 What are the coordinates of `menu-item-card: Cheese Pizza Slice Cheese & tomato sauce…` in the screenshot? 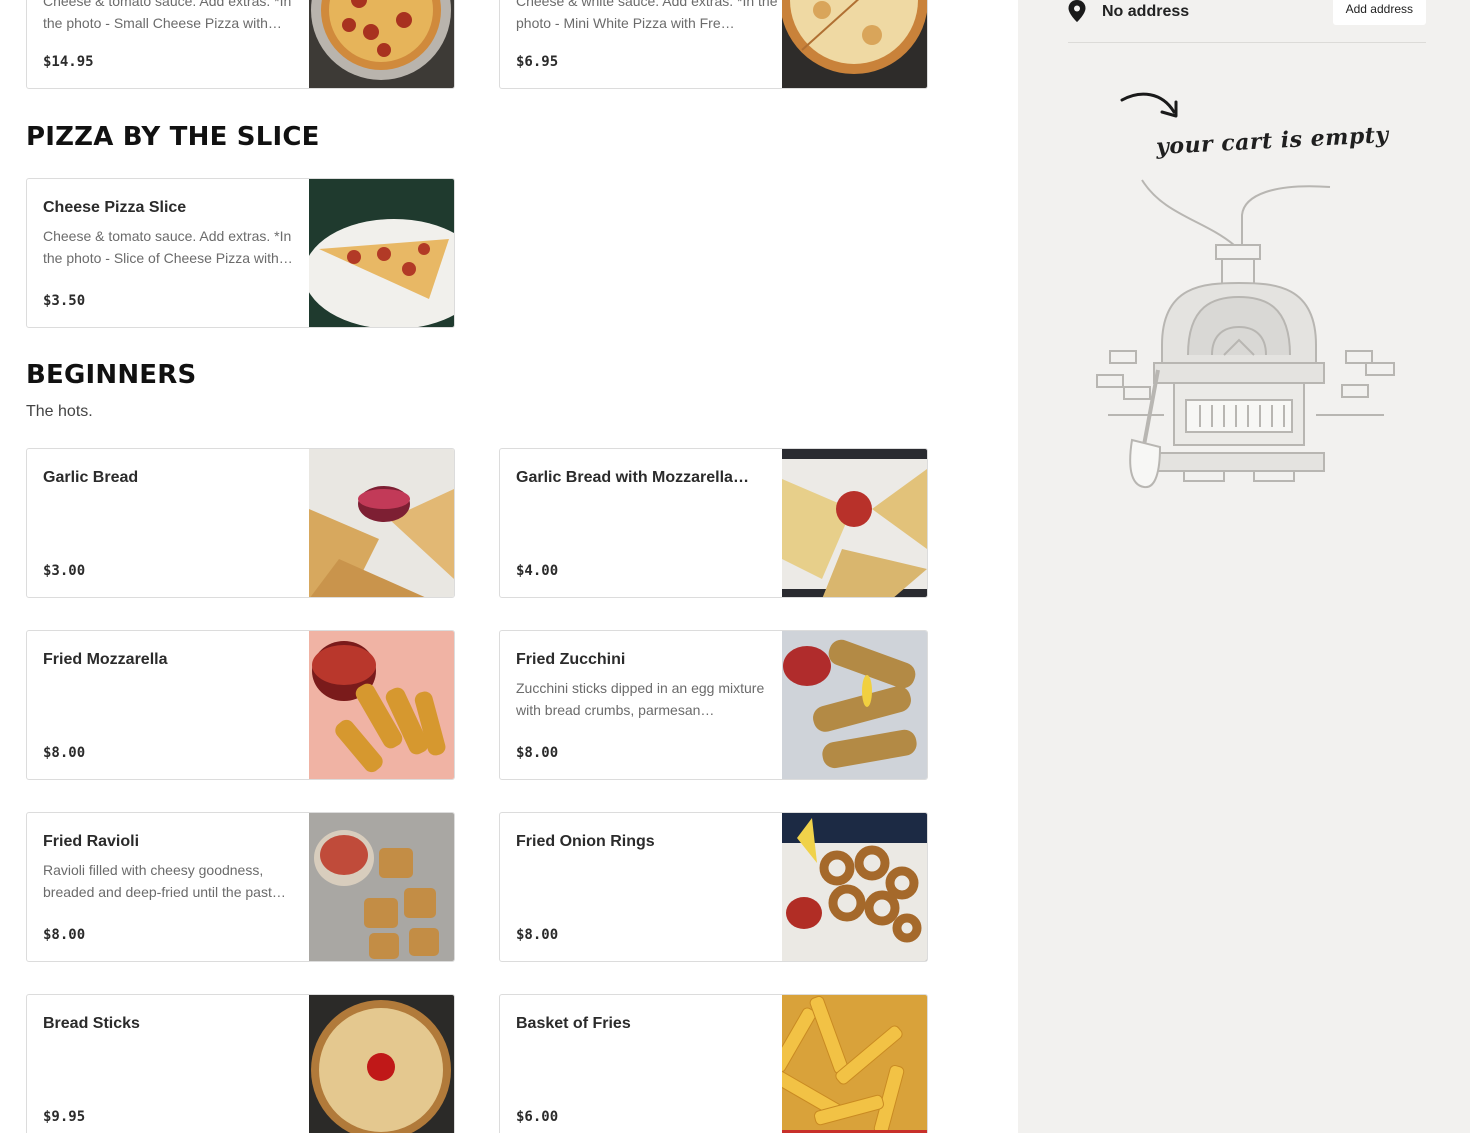 It's located at (240, 253).